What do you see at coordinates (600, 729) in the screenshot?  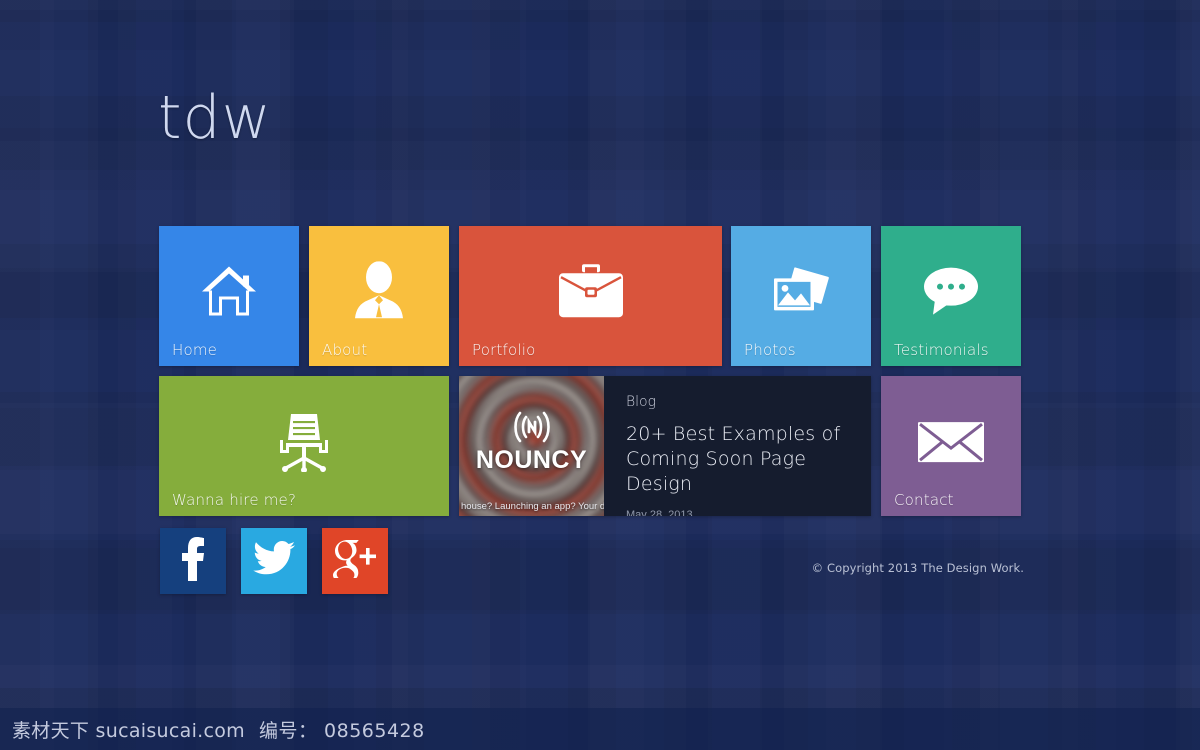 I see `watermark-bar: 素材天下 sucaisucai.com 编号： 08565428` at bounding box center [600, 729].